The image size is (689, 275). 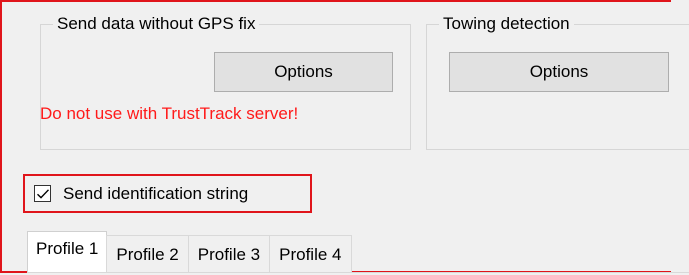 What do you see at coordinates (229, 254) in the screenshot?
I see `tab-profile-3: Profile 3` at bounding box center [229, 254].